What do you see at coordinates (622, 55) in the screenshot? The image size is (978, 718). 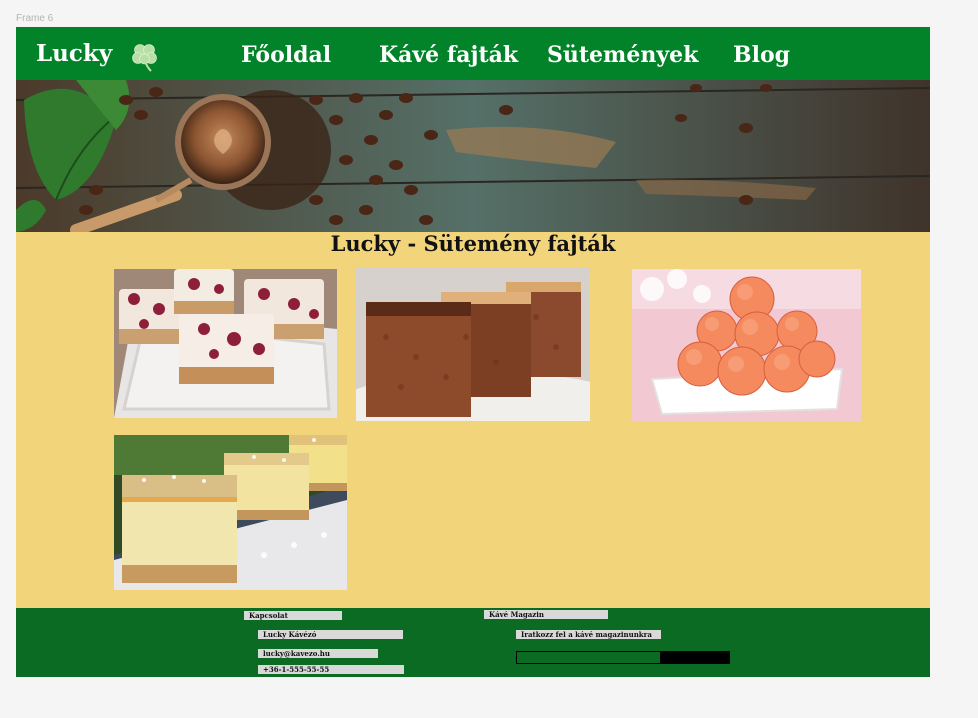 I see `nav-item-pastries: Sütemények` at bounding box center [622, 55].